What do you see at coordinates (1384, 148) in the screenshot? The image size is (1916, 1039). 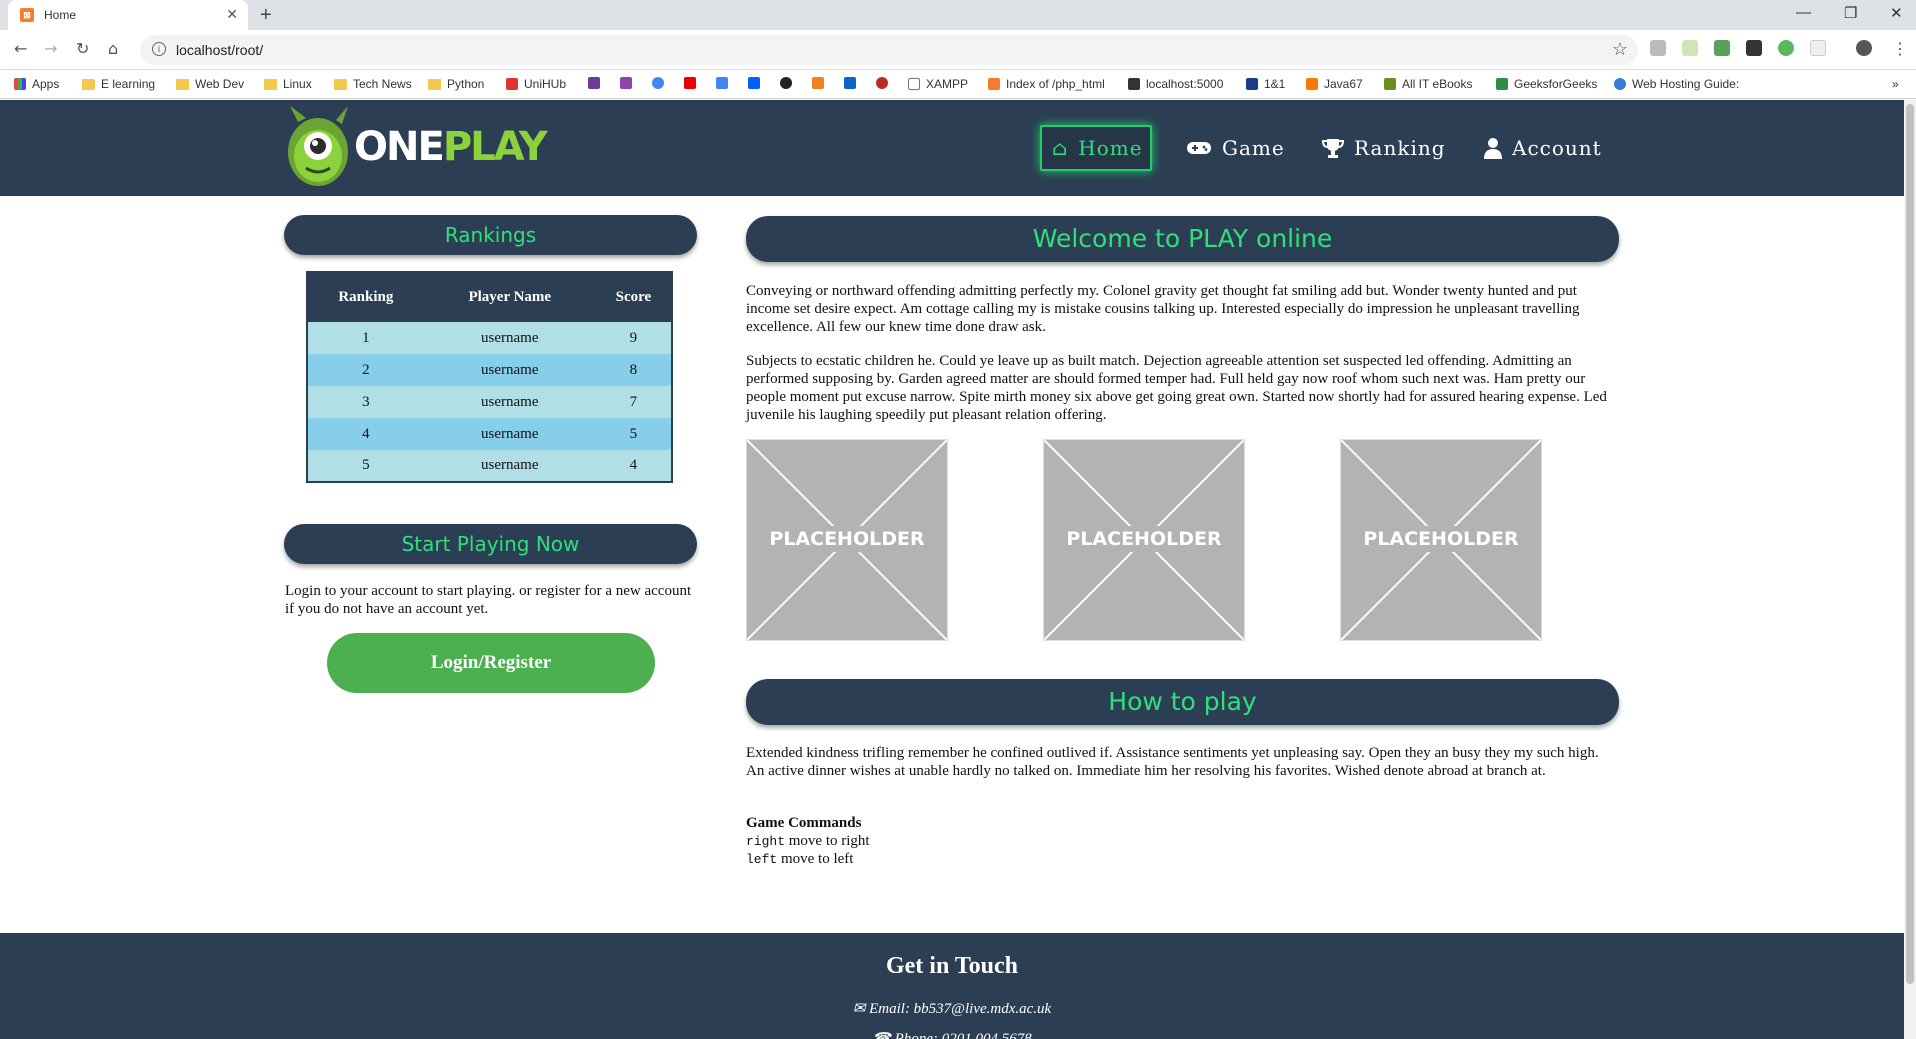 I see `nav-ranking: Ranking` at bounding box center [1384, 148].